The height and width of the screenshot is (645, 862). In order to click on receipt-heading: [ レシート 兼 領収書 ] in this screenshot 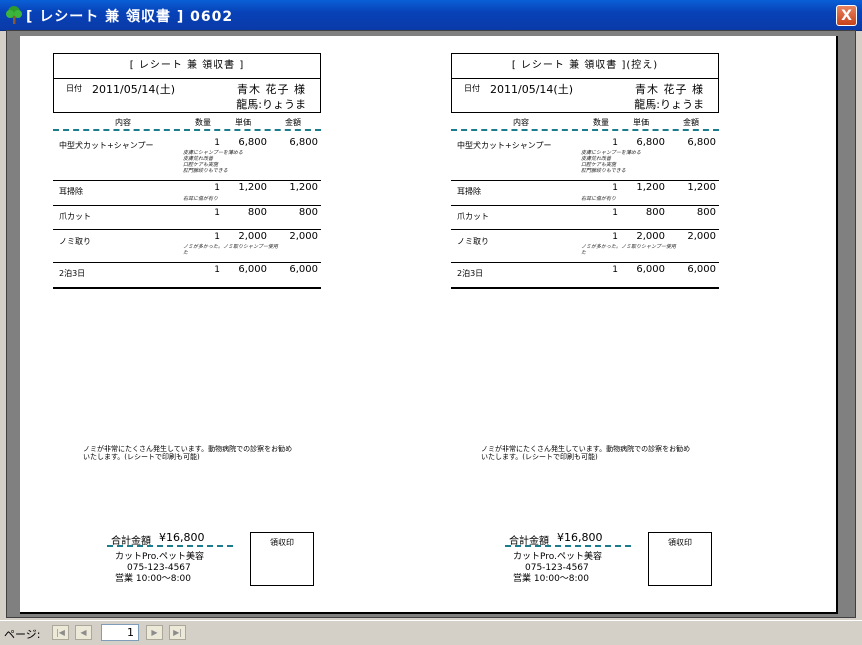, I will do `click(187, 66)`.